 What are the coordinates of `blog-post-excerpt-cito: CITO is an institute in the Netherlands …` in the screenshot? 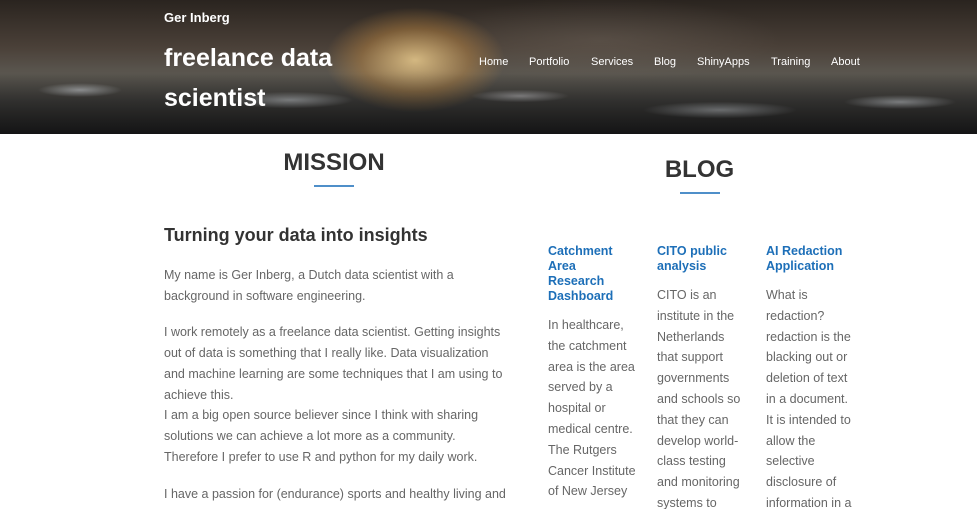 It's located at (699, 398).